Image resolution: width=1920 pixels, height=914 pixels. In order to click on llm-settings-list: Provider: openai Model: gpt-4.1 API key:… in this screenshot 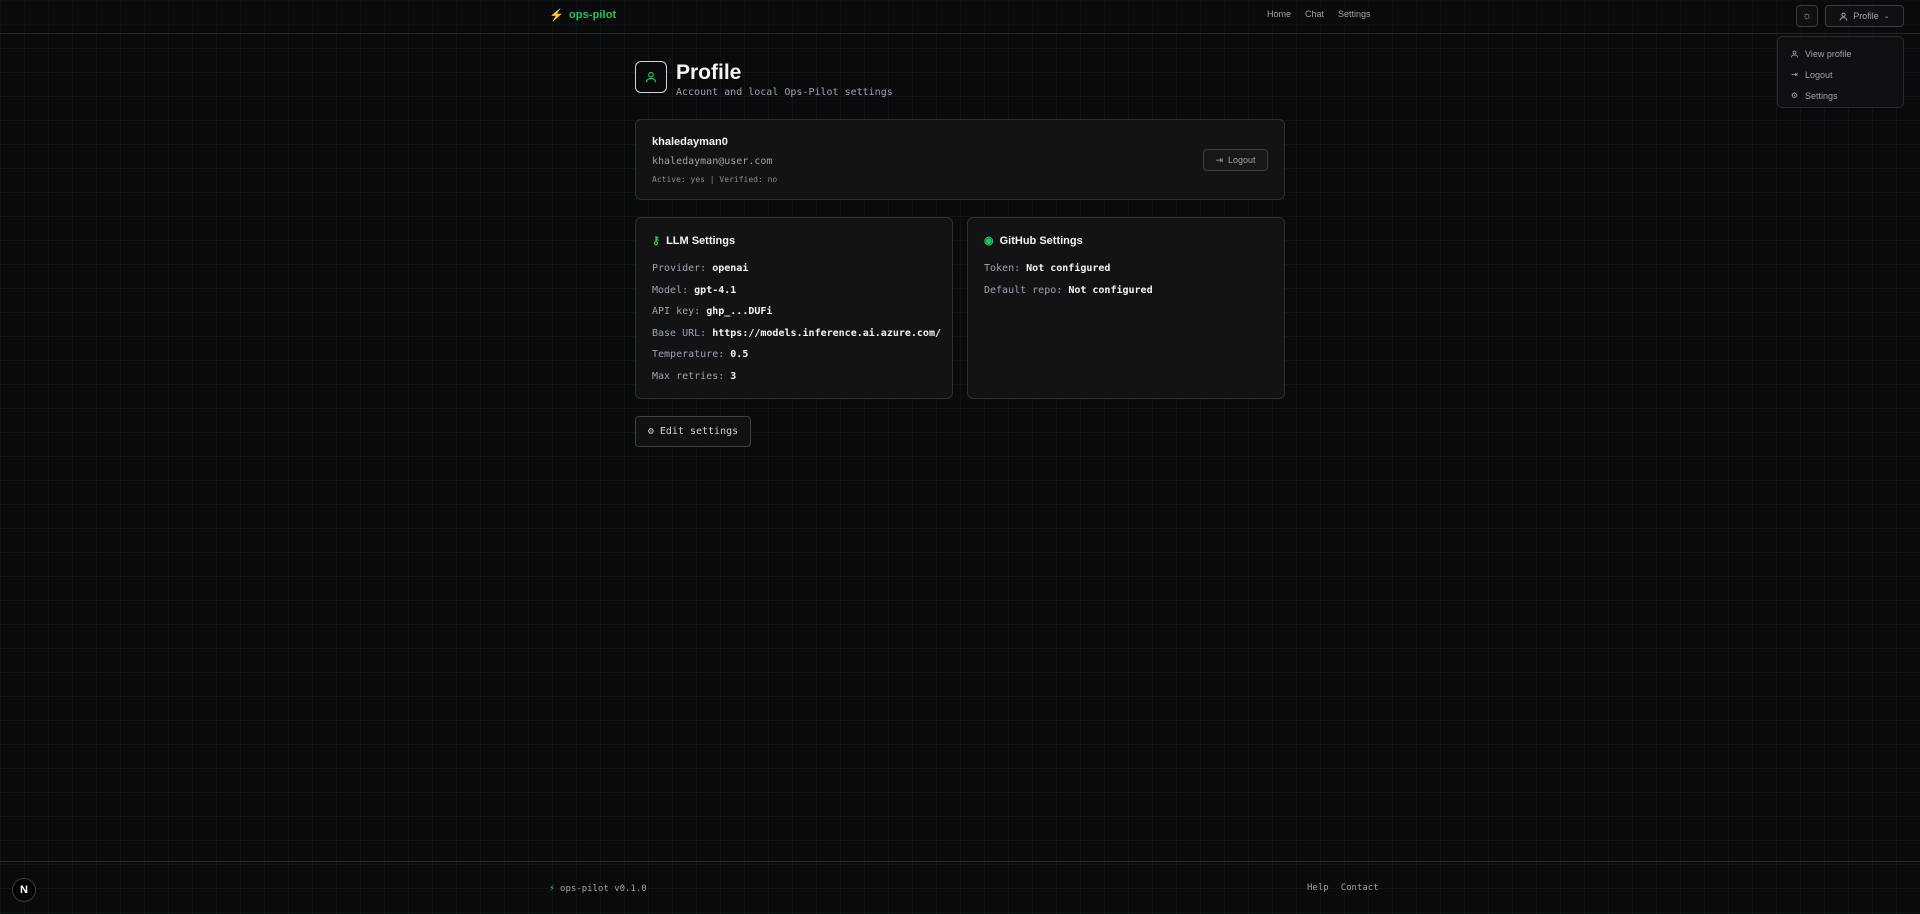, I will do `click(796, 322)`.